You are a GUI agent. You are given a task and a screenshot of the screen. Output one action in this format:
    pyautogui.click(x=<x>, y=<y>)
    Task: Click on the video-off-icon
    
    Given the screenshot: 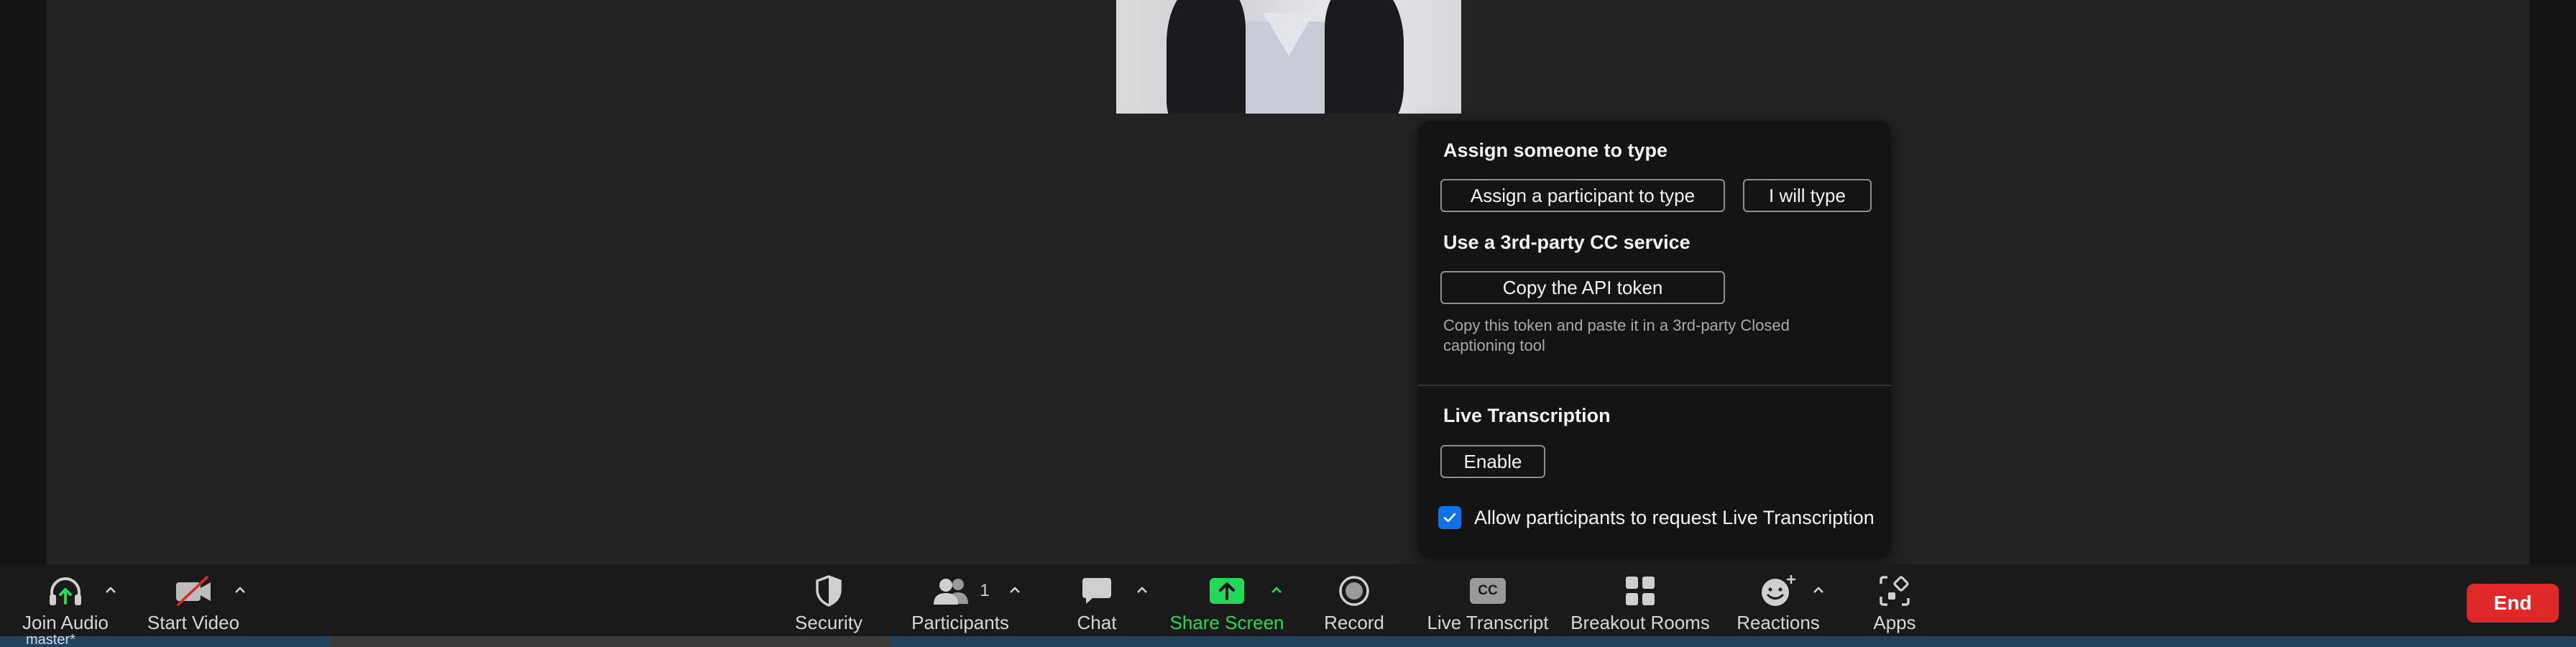 What is the action you would take?
    pyautogui.click(x=193, y=590)
    